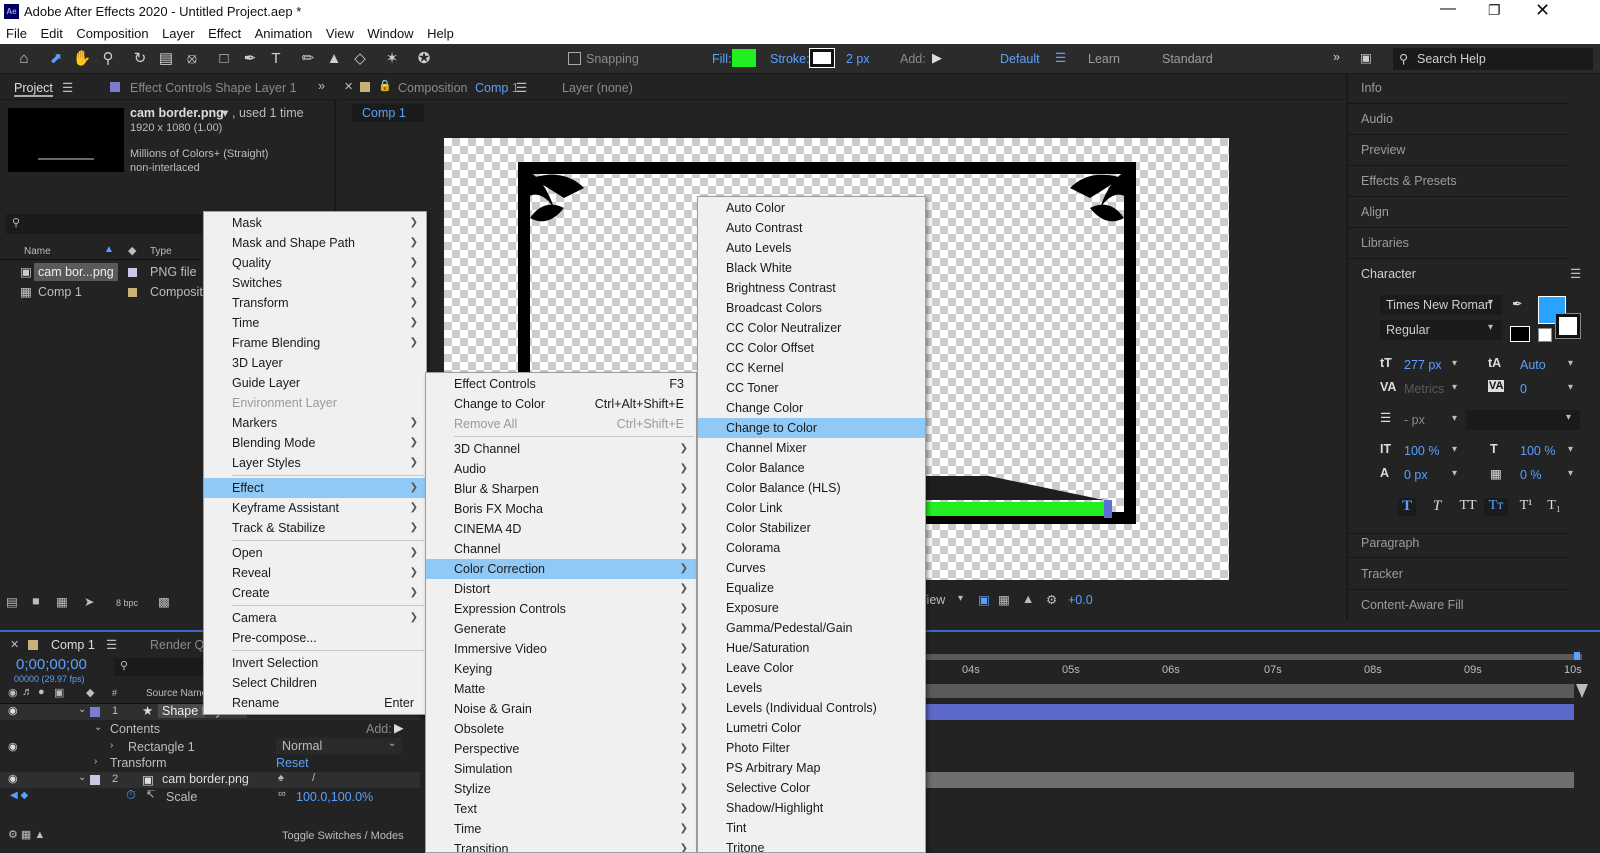  I want to click on col-name: Name, so click(37, 251).